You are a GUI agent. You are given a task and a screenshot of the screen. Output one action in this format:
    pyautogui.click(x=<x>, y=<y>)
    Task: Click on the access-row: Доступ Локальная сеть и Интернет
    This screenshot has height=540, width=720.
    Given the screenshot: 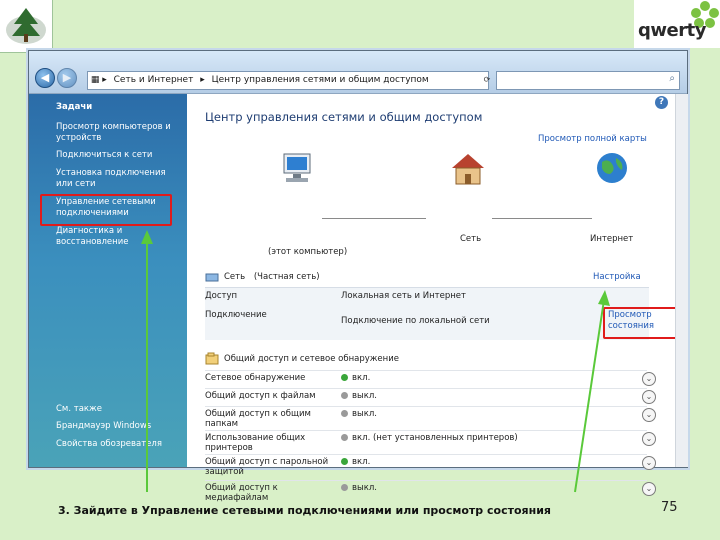 What is the action you would take?
    pyautogui.click(x=426, y=296)
    